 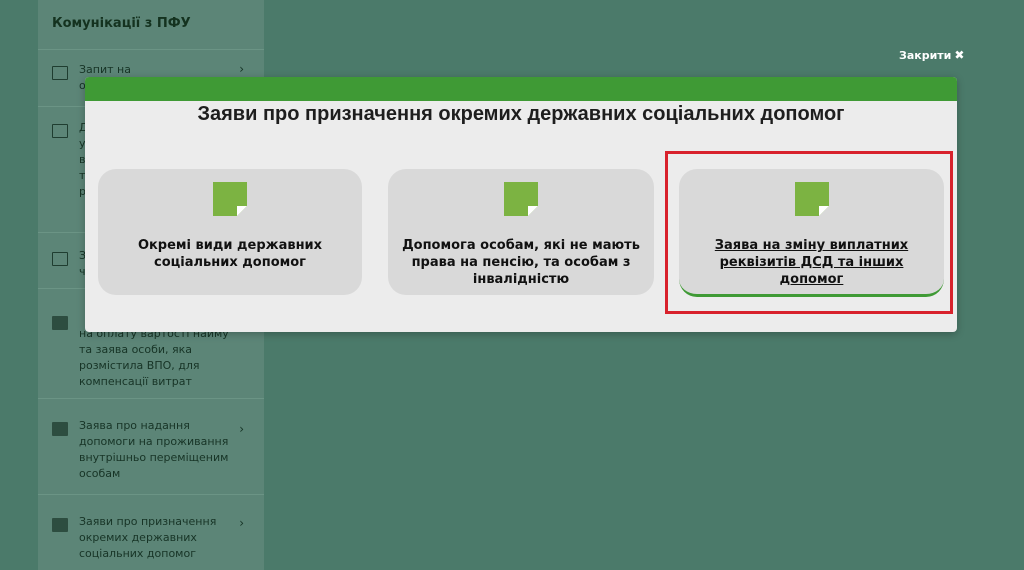 I want to click on checkbox-icon, so click(x=60, y=73).